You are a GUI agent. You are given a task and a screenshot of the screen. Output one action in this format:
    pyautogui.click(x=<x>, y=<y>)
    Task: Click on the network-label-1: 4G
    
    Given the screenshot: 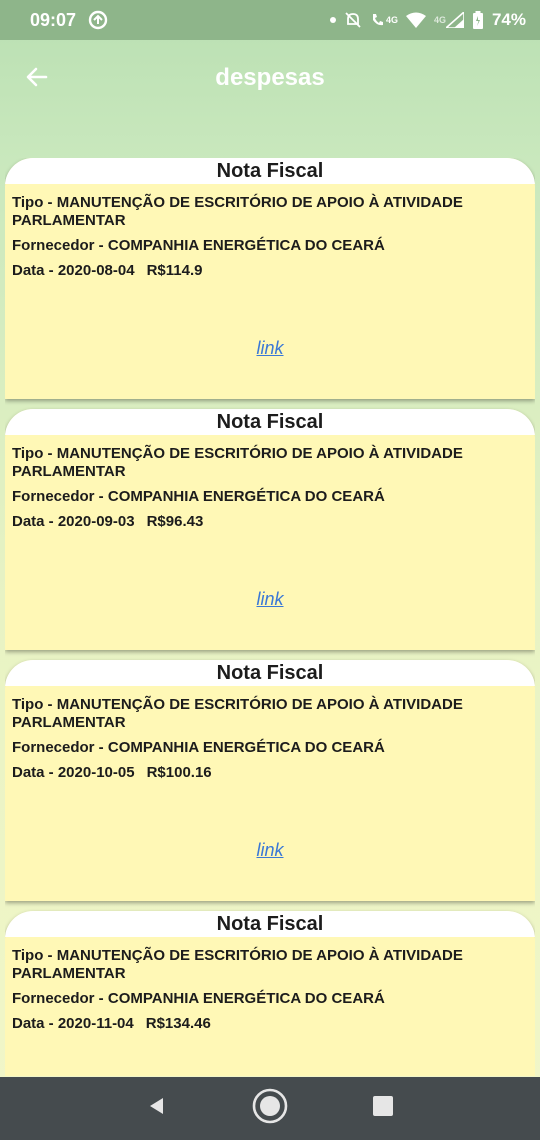 What is the action you would take?
    pyautogui.click(x=391, y=20)
    